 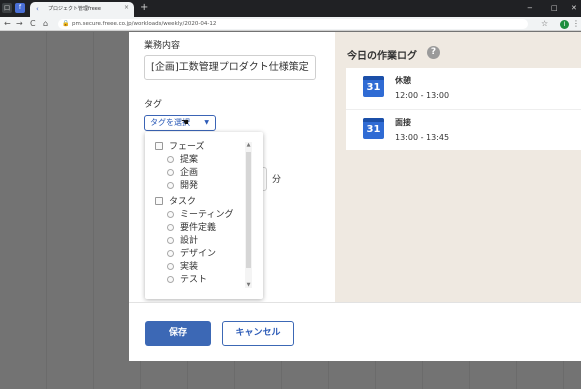 I want to click on tag-option-label: 企画, so click(x=189, y=173).